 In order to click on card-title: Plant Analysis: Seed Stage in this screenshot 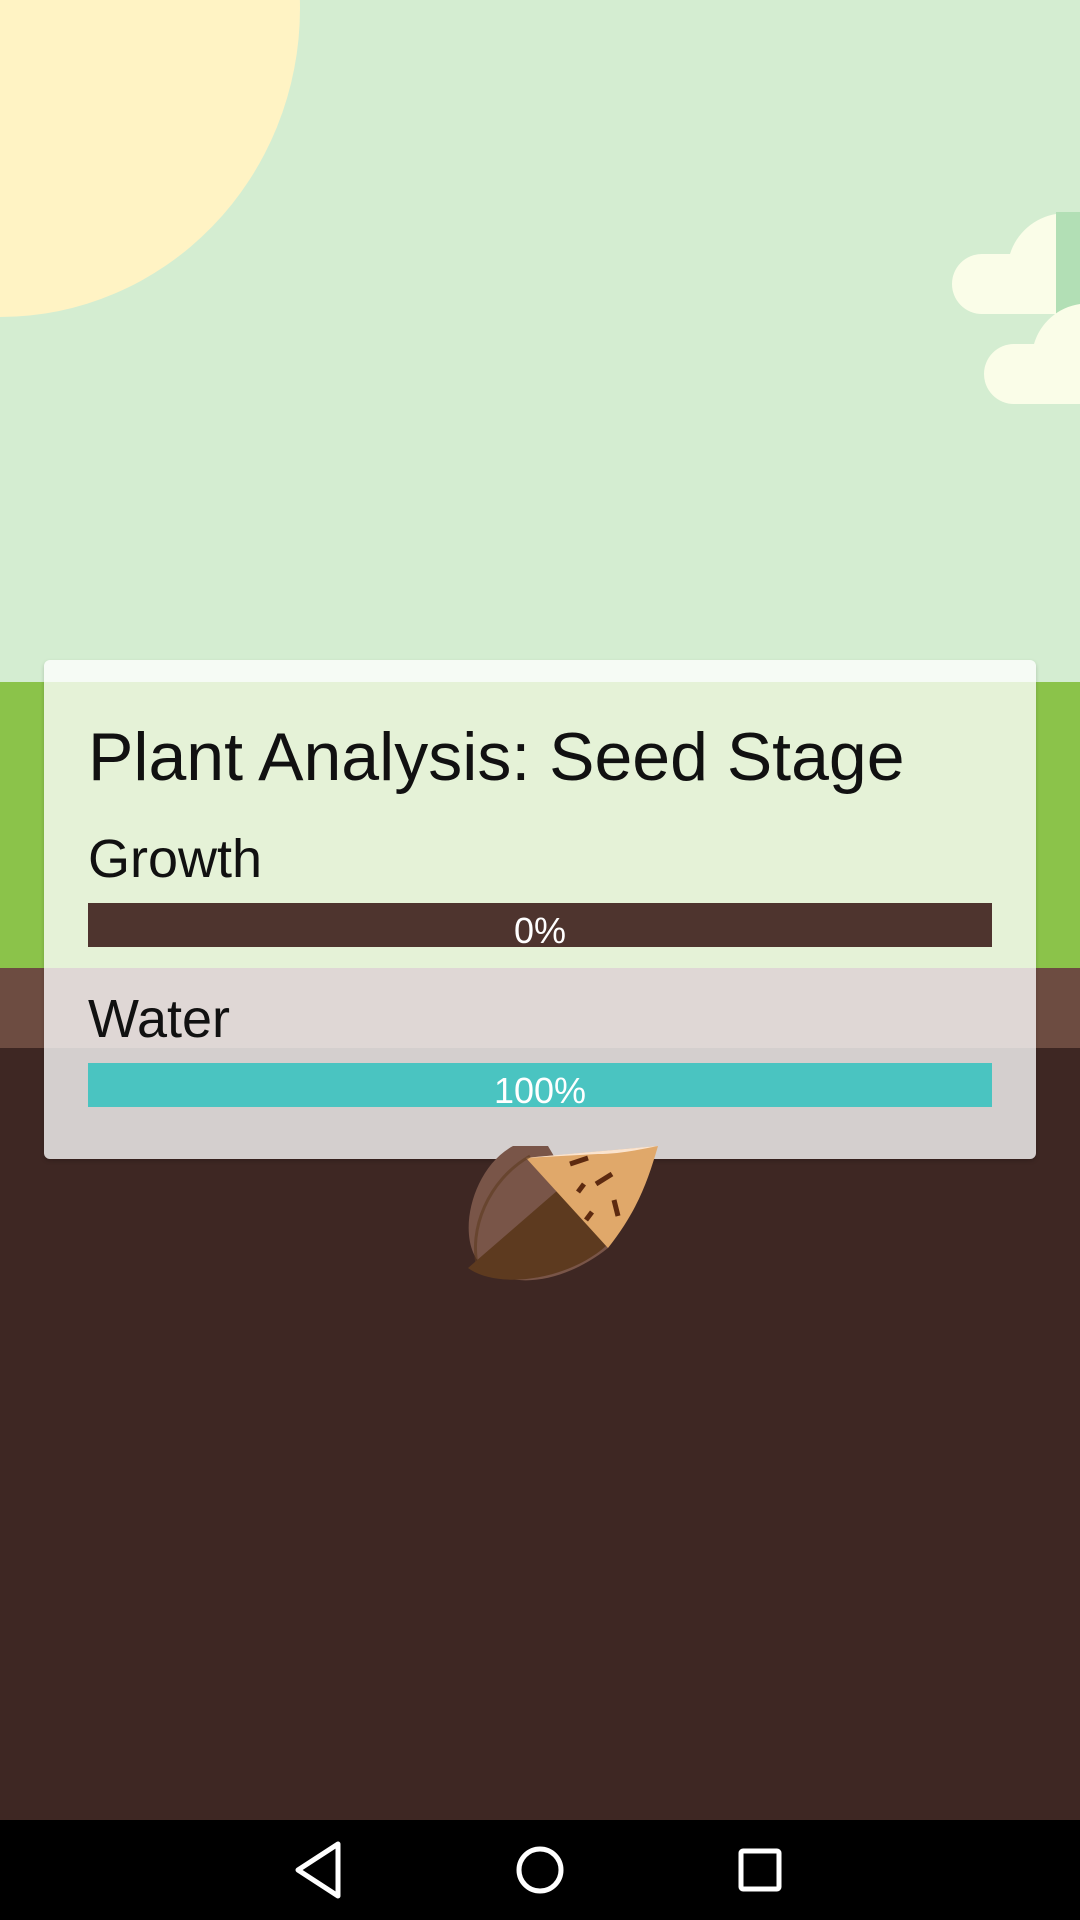, I will do `click(496, 757)`.